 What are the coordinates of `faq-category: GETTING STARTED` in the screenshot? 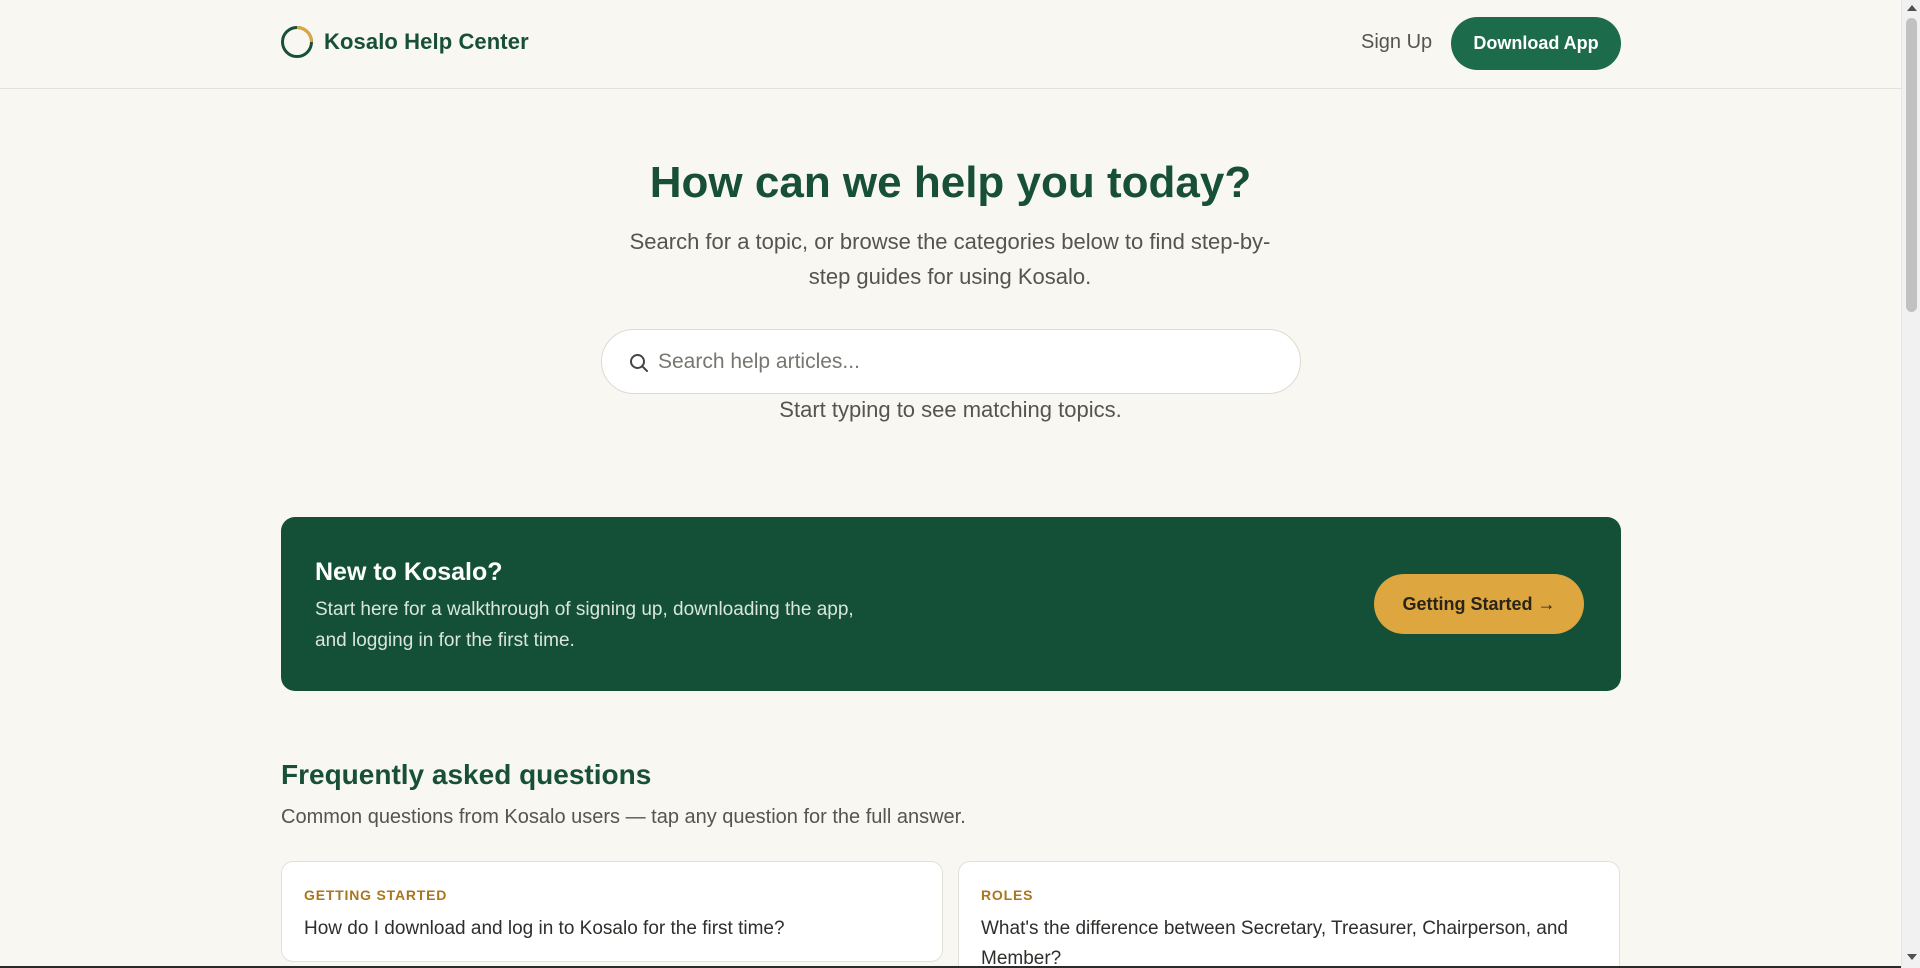 It's located at (376, 895).